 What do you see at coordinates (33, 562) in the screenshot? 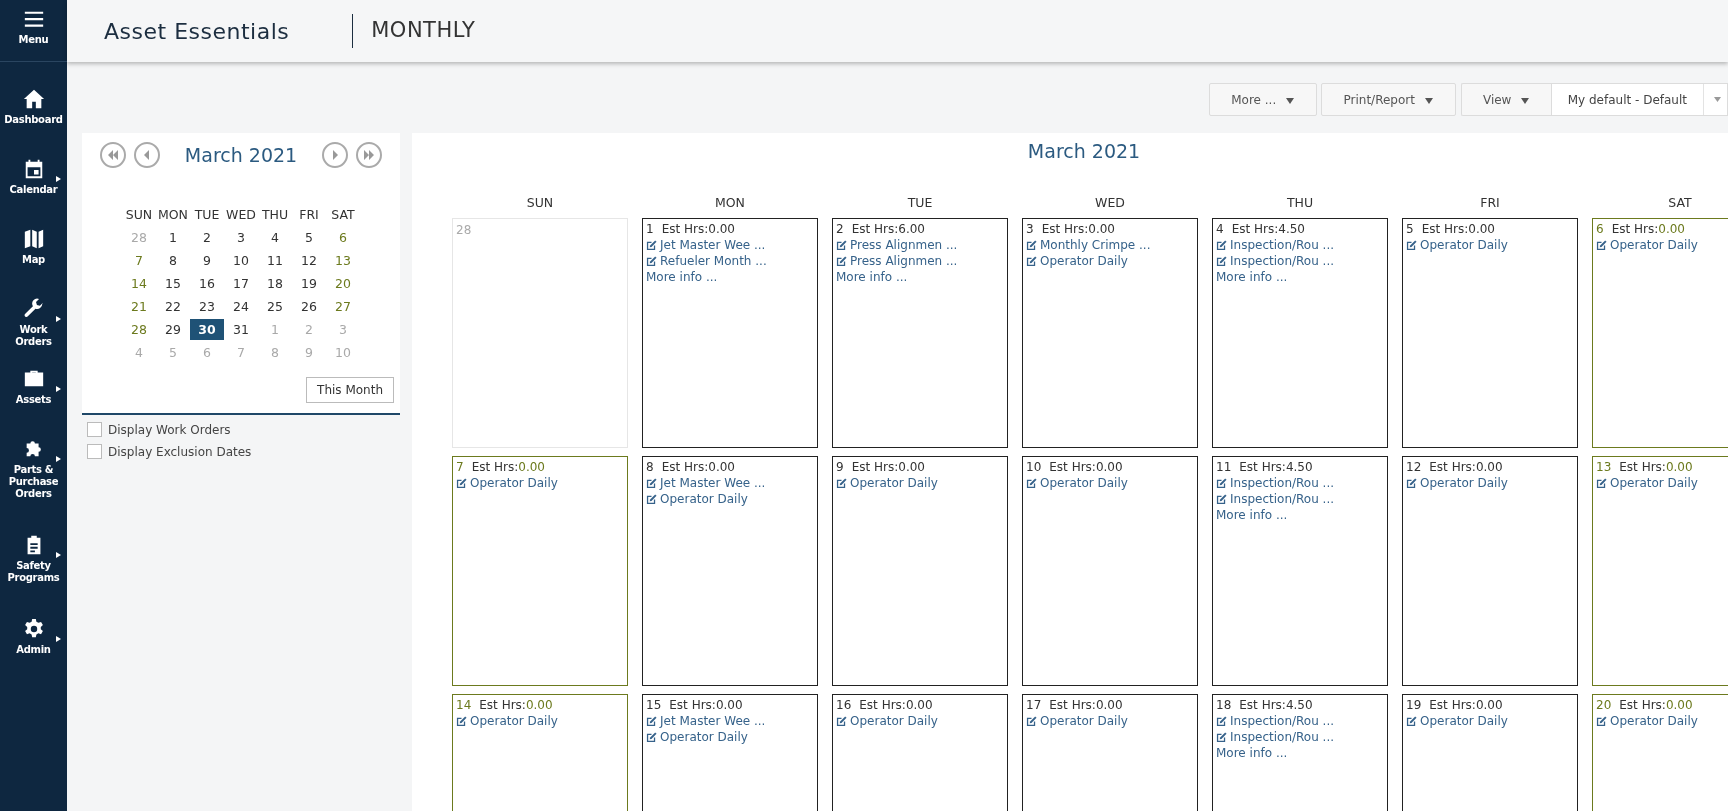
I see `sidebar-item: Safety Programs` at bounding box center [33, 562].